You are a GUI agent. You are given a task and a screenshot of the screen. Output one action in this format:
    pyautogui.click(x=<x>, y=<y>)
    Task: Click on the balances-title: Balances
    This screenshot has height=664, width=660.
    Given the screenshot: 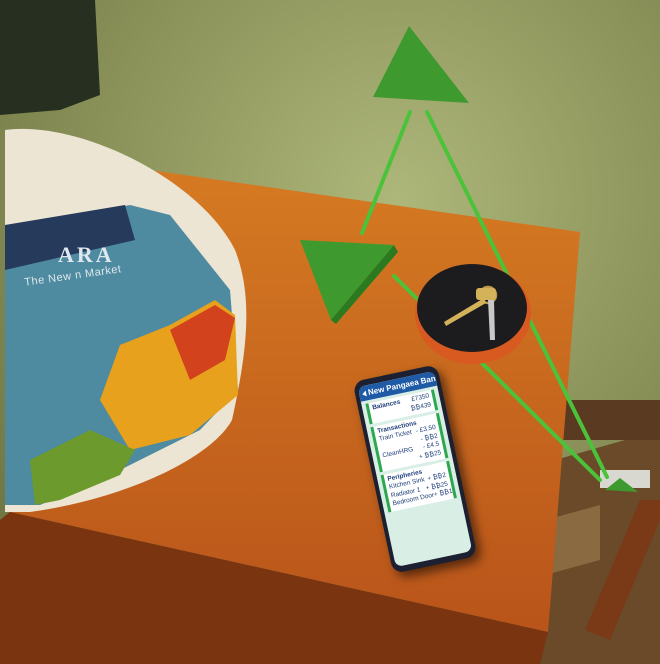 What is the action you would take?
    pyautogui.click(x=386, y=405)
    